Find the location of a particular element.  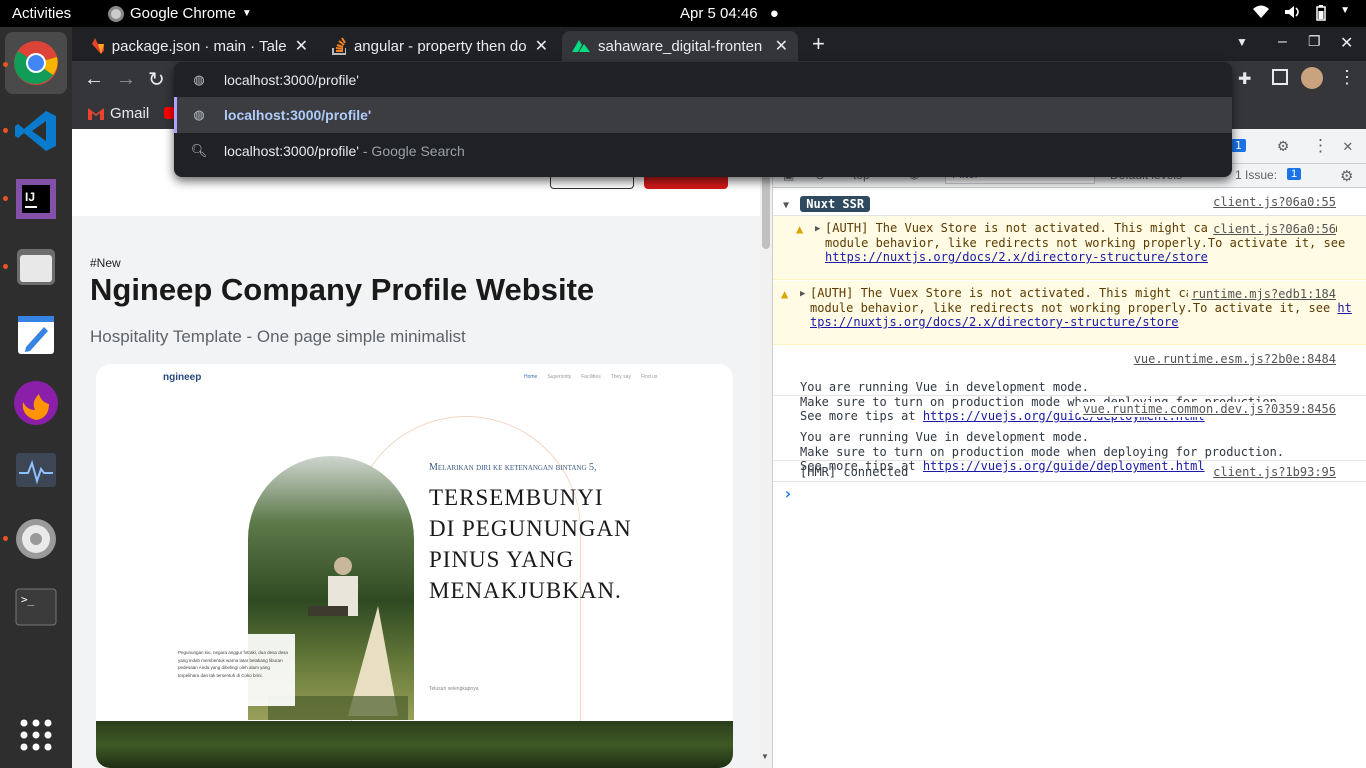

message-source-link: vue.runtime.esm.js?2b0e:8484 is located at coordinates (1232, 359).